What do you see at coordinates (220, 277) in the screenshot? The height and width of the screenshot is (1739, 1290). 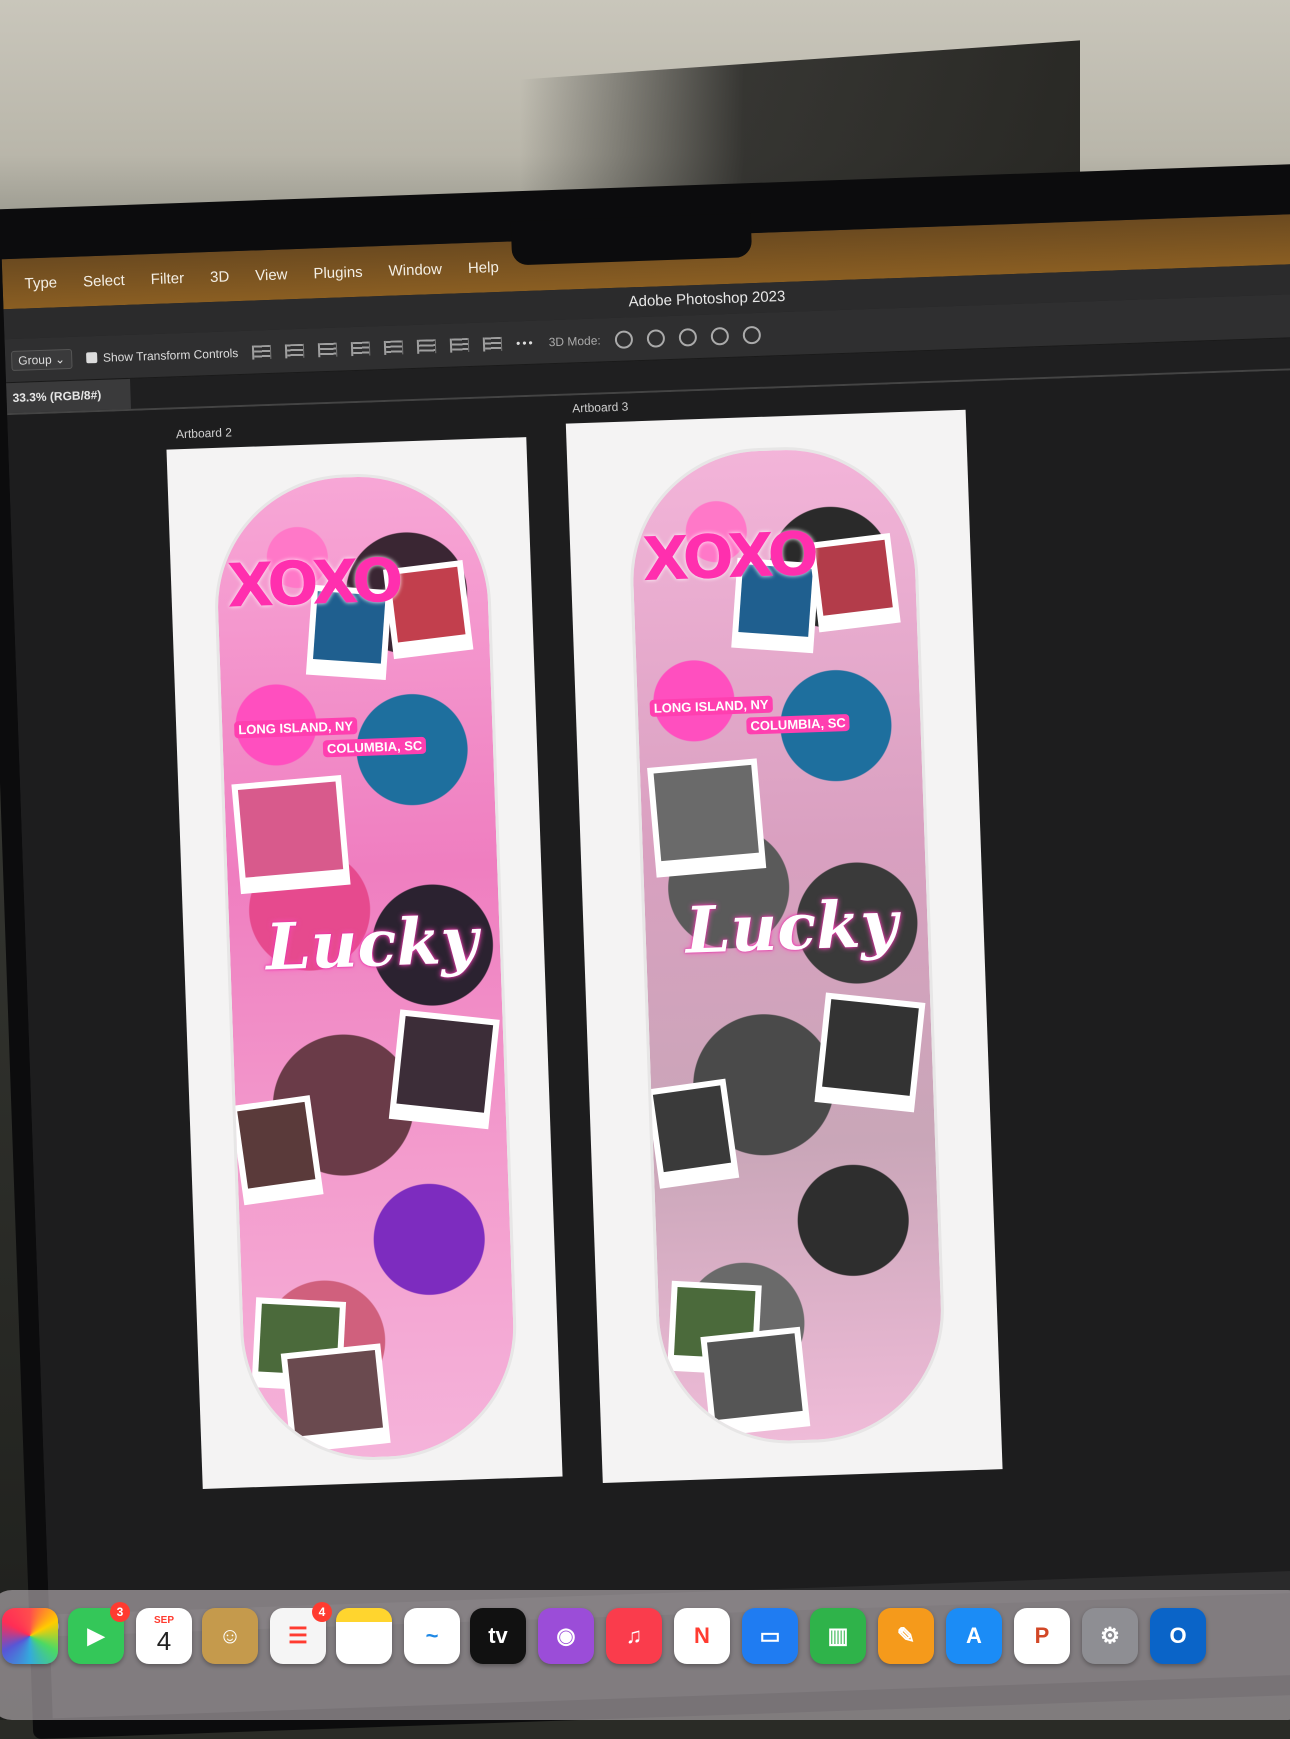 I see `menu-3d: 3D` at bounding box center [220, 277].